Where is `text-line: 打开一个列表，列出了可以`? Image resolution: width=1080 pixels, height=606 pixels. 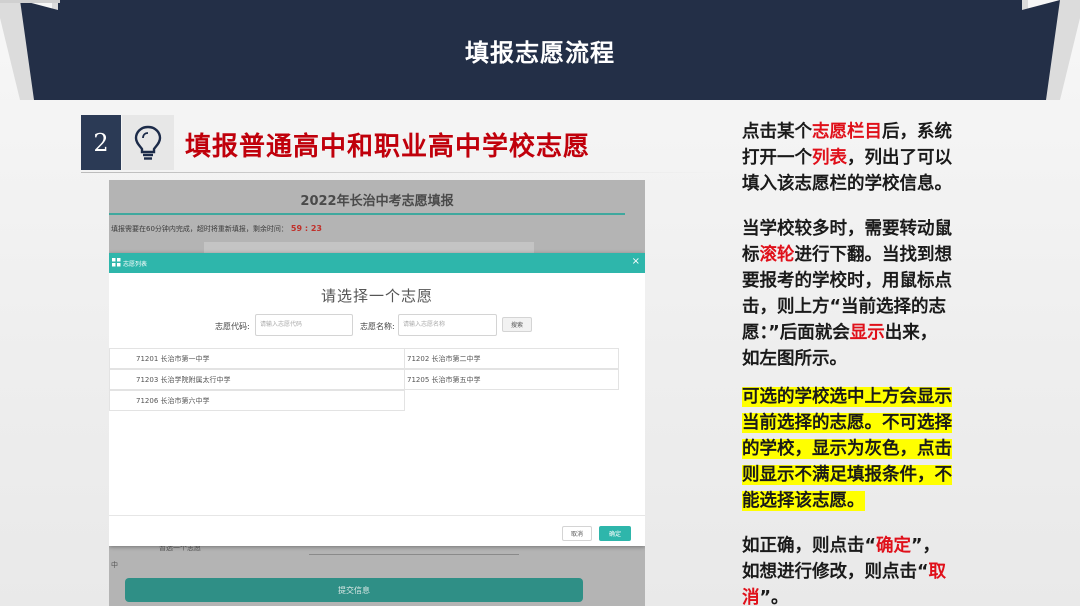 text-line: 打开一个列表，列出了可以 is located at coordinates (867, 158).